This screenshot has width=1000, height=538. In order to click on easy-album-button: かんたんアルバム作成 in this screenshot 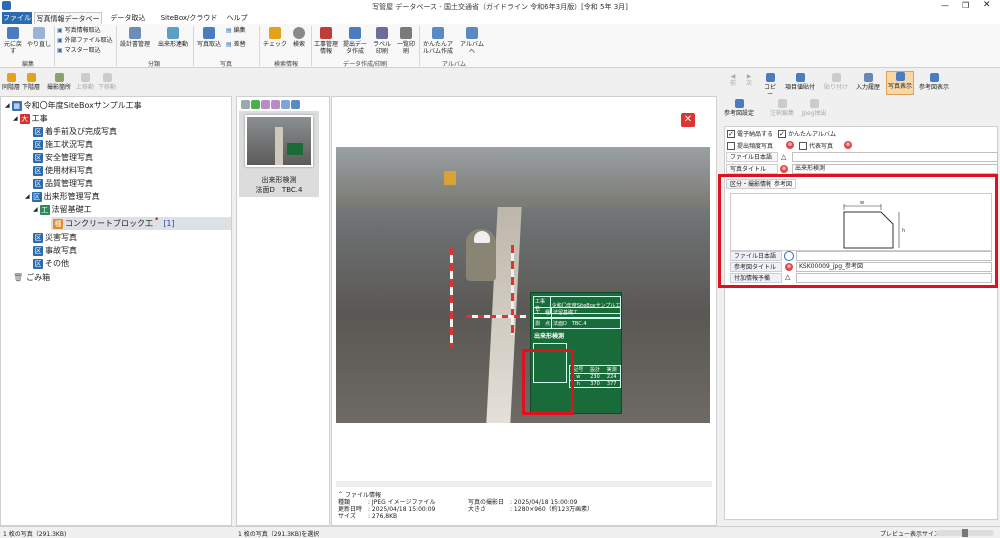, I will do `click(438, 41)`.